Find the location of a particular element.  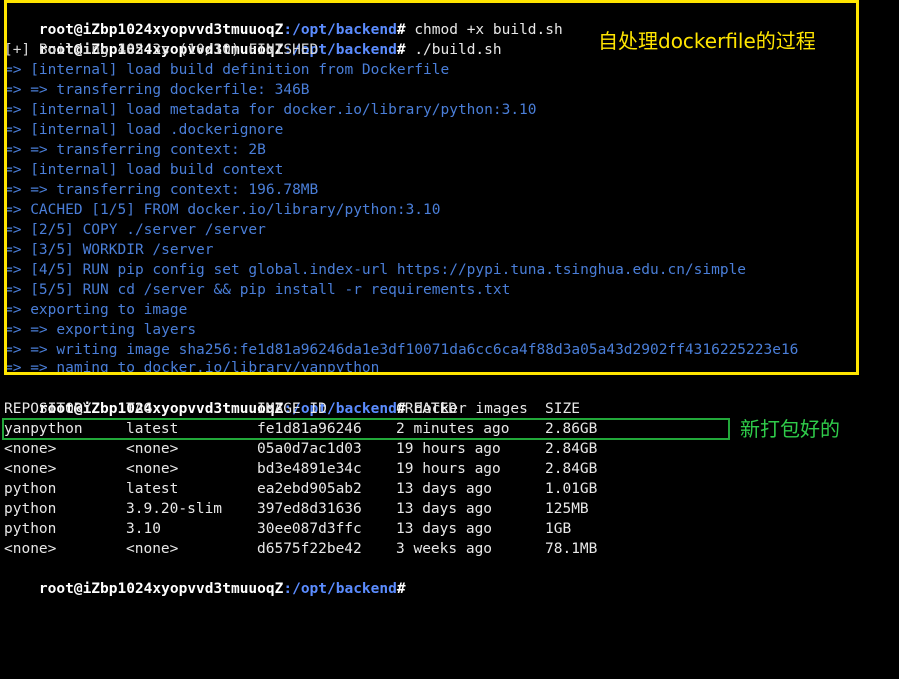

prompt-user-host: root@iZbp1024xyopvvd3tmuuoqZ is located at coordinates (161, 589).